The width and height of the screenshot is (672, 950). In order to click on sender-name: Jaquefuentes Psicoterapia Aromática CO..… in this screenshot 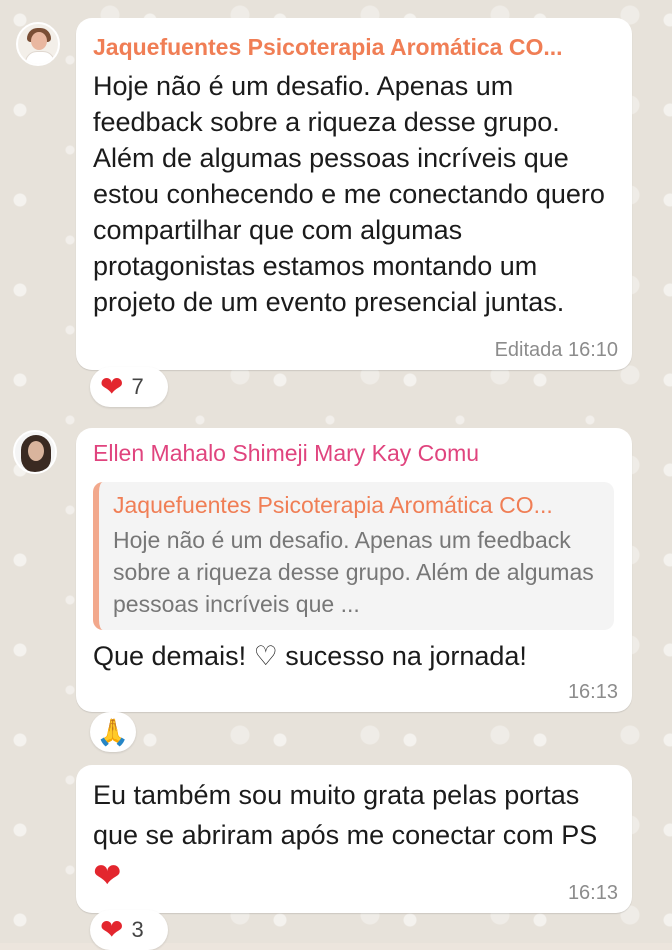, I will do `click(353, 47)`.